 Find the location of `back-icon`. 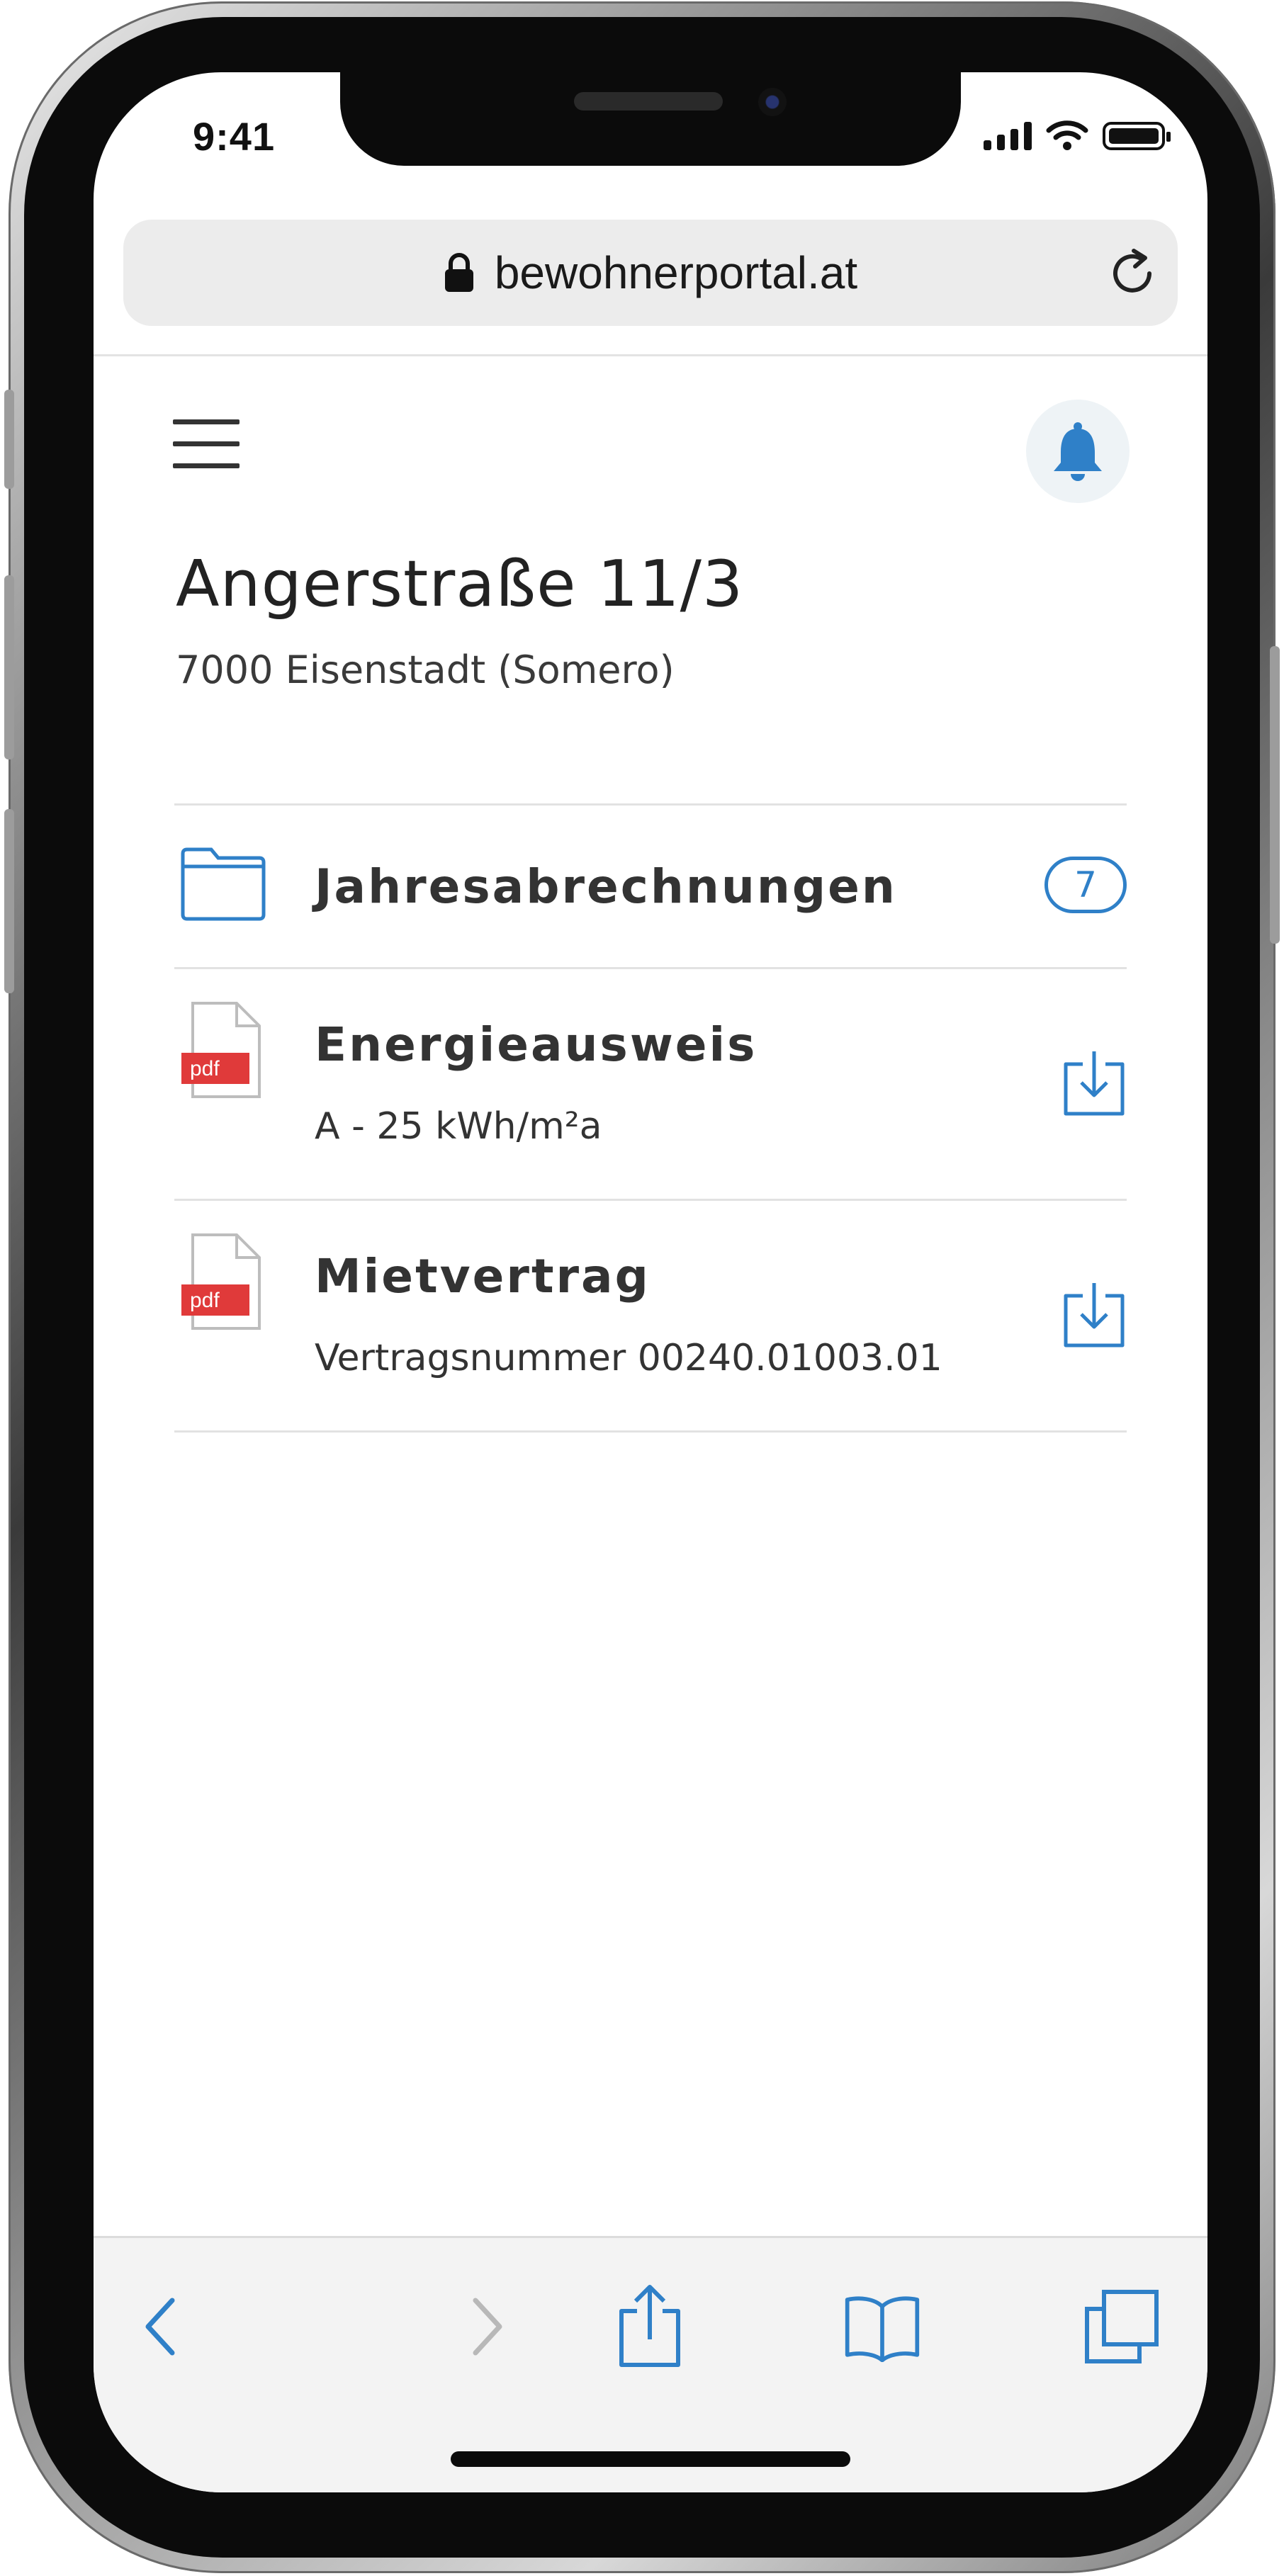

back-icon is located at coordinates (160, 2327).